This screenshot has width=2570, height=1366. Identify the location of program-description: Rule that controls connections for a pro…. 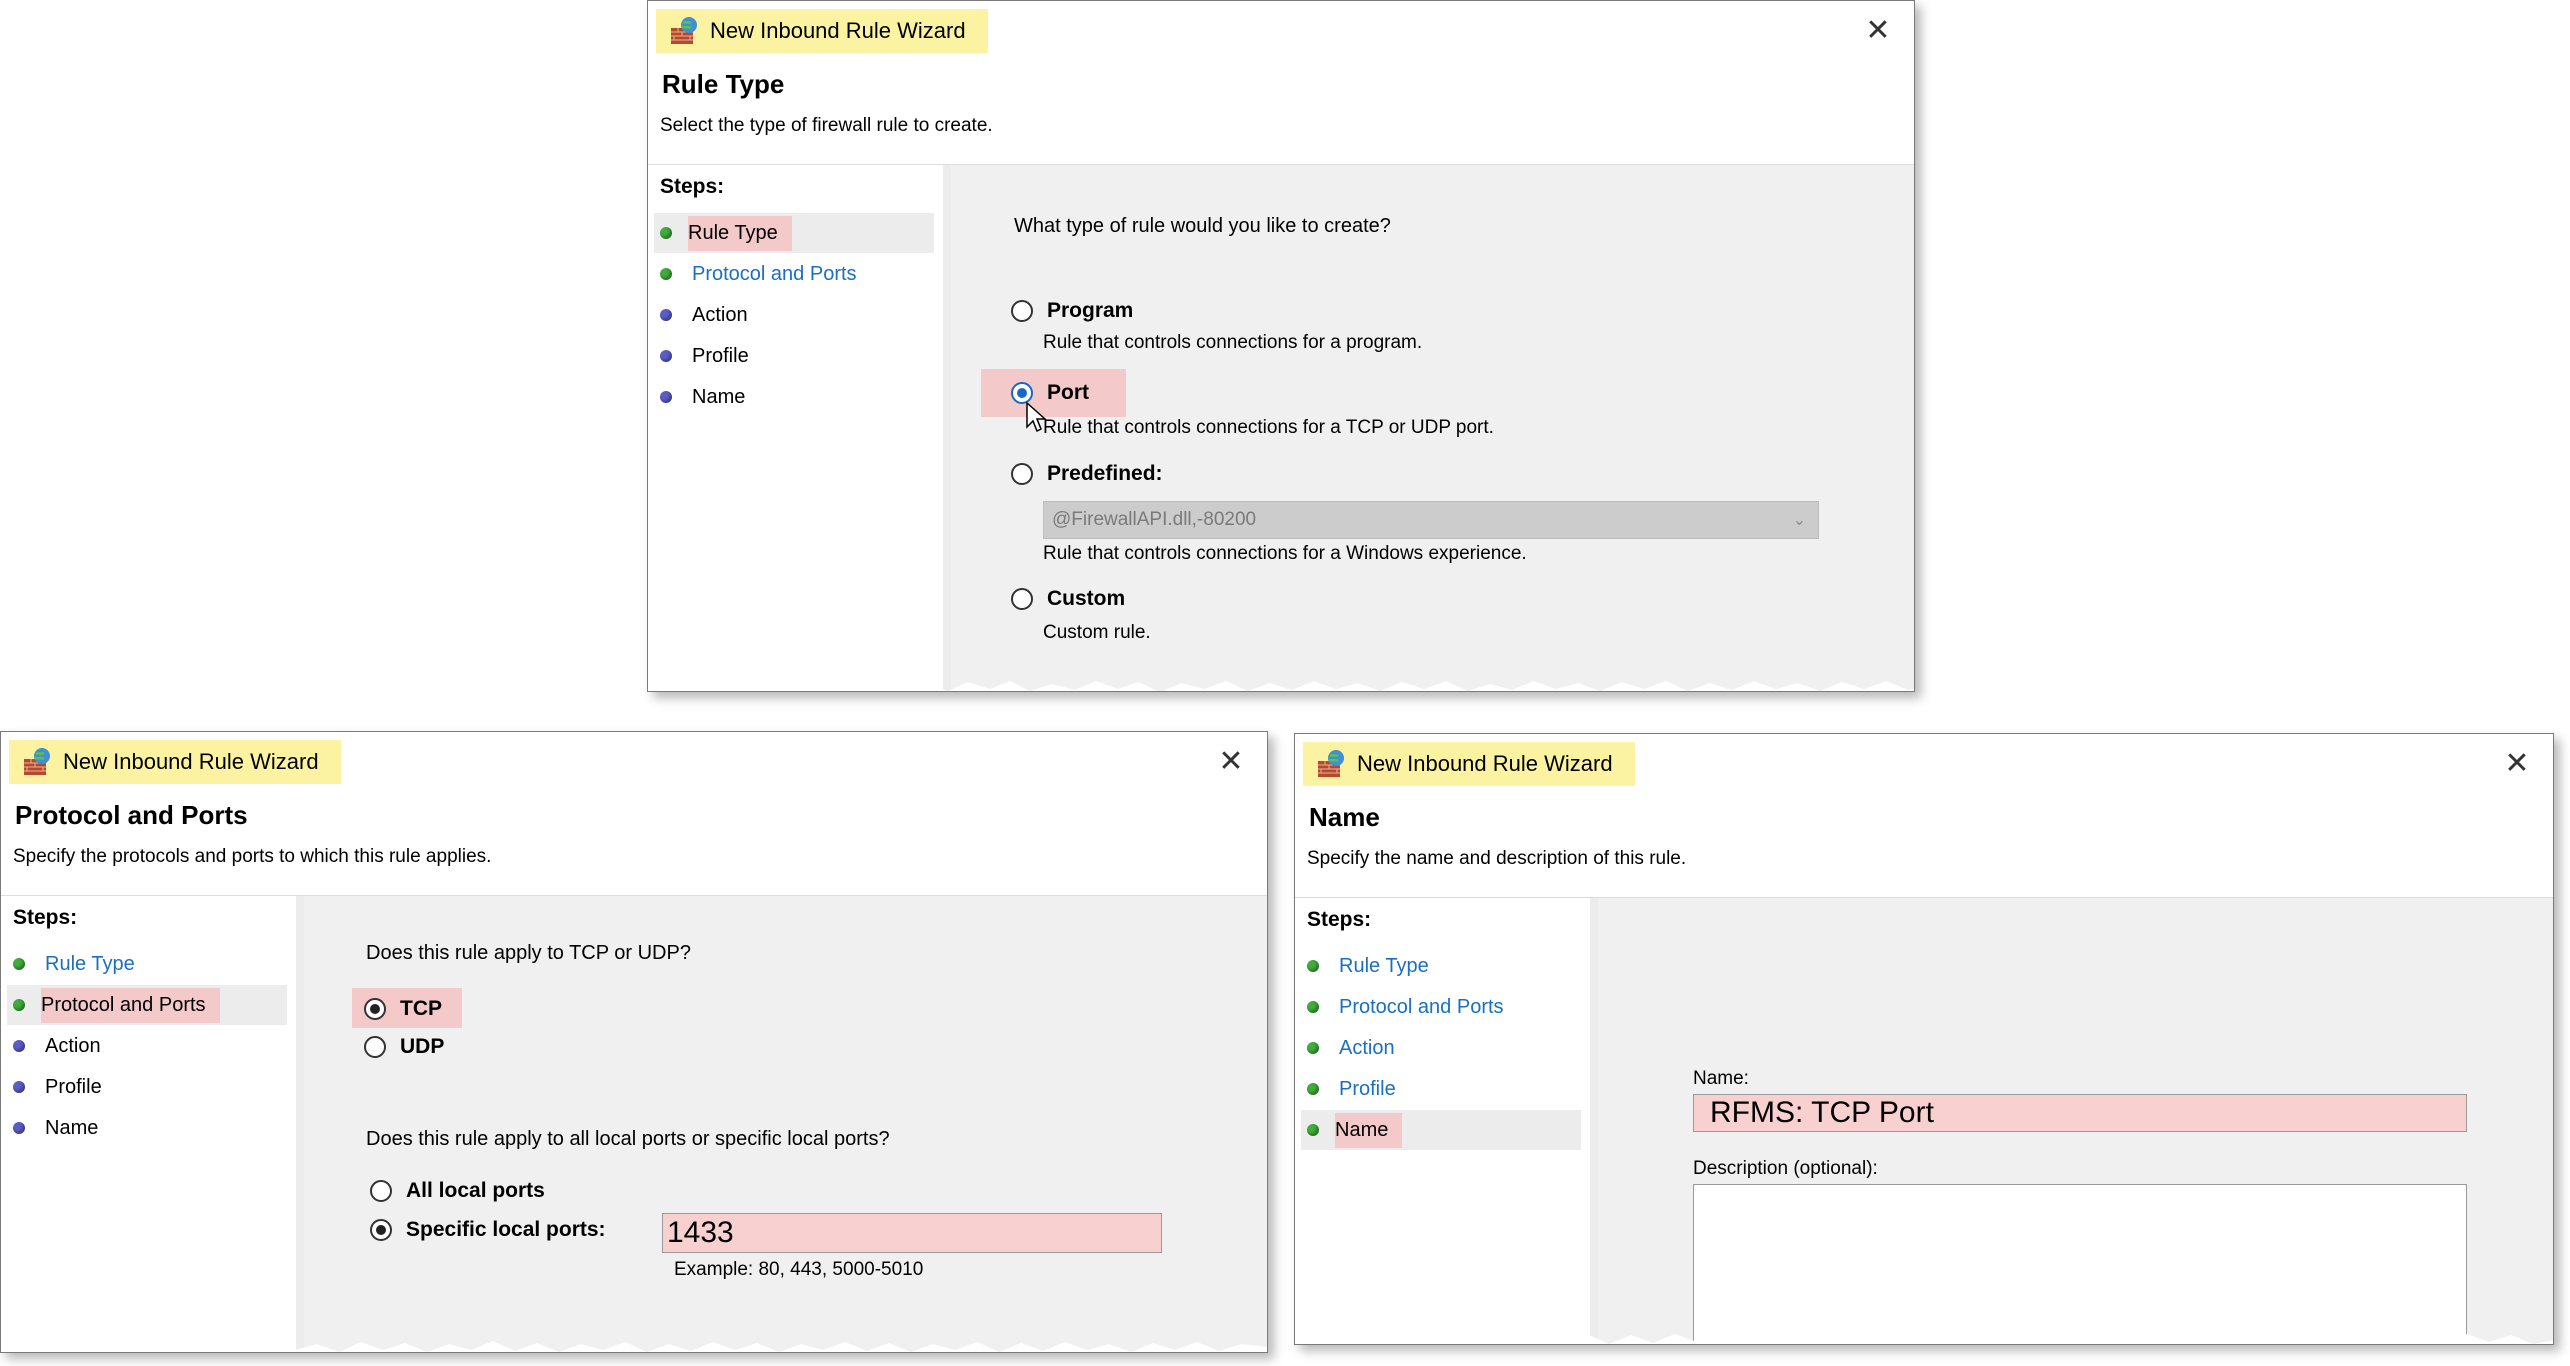
(1233, 342).